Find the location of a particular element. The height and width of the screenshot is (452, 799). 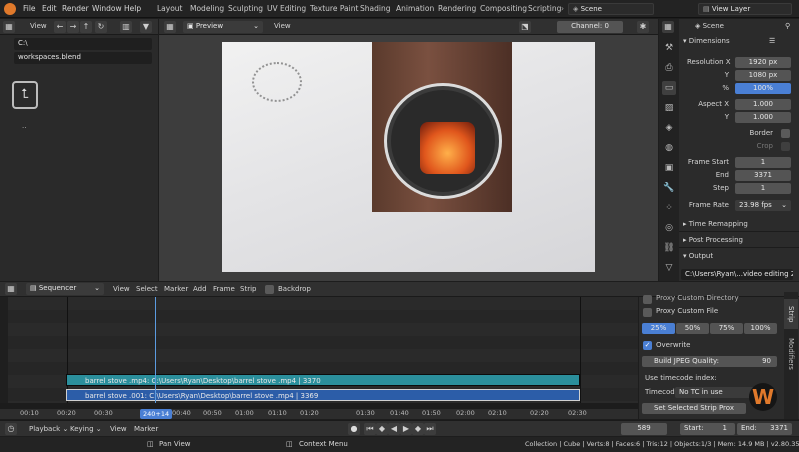

seq-menu-frame: Frame is located at coordinates (224, 289).